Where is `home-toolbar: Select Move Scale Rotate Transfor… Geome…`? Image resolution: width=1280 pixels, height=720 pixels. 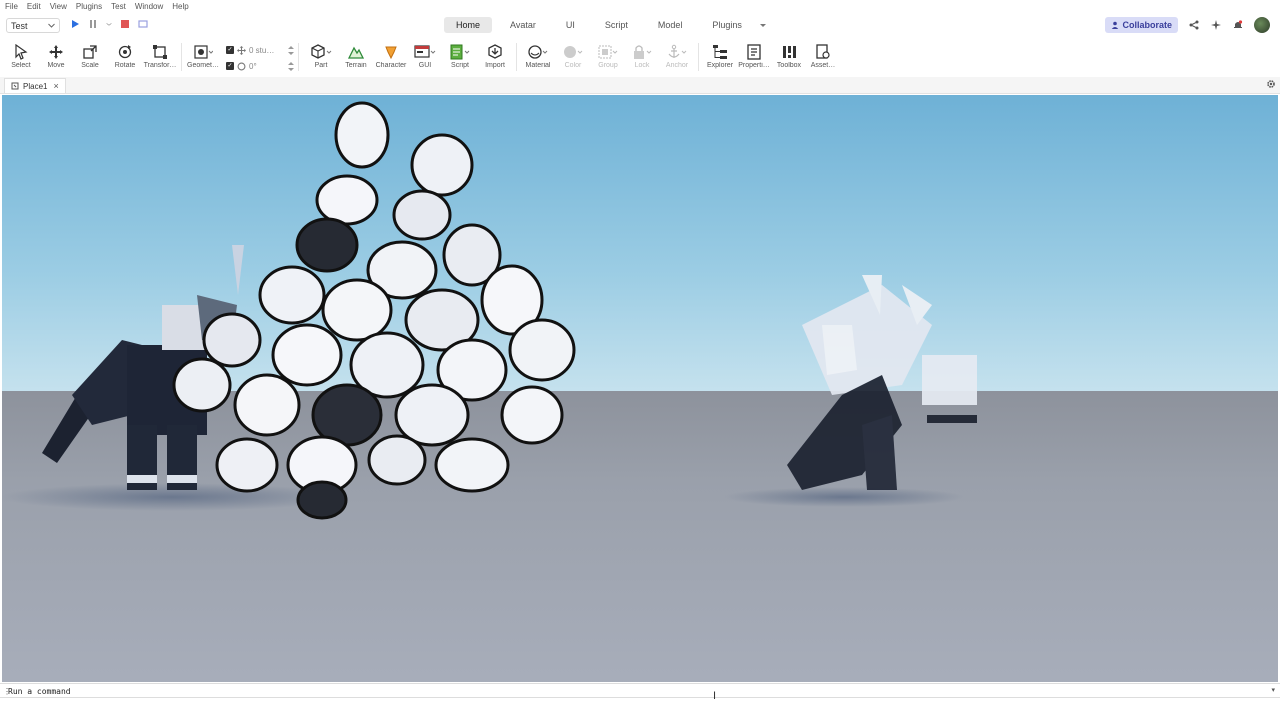 home-toolbar: Select Move Scale Rotate Transfor… Geome… is located at coordinates (640, 58).